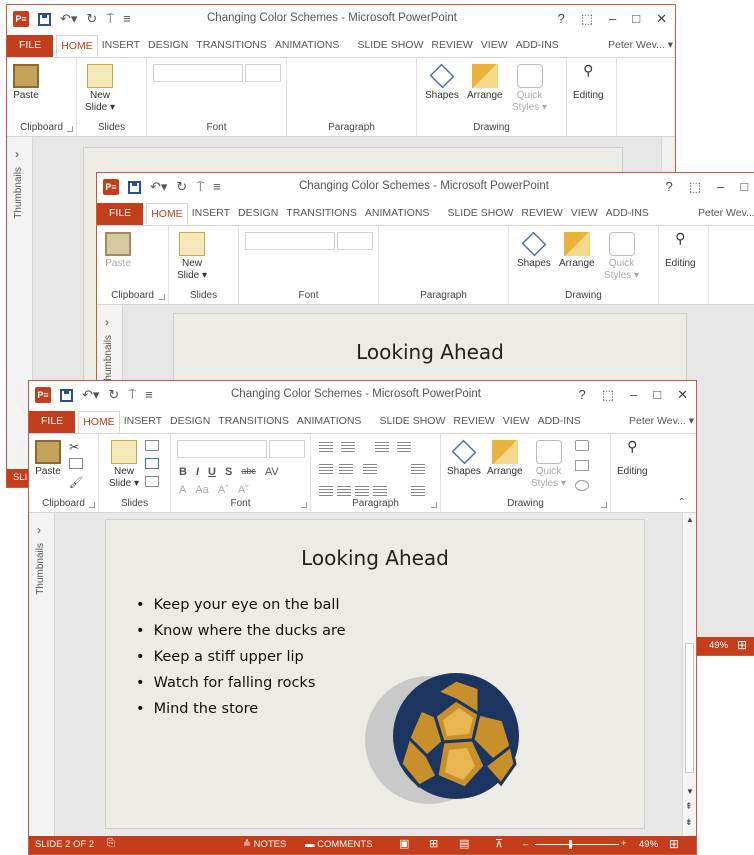  Describe the element at coordinates (674, 844) in the screenshot. I see `fit-slide-icon: ⊞` at that location.